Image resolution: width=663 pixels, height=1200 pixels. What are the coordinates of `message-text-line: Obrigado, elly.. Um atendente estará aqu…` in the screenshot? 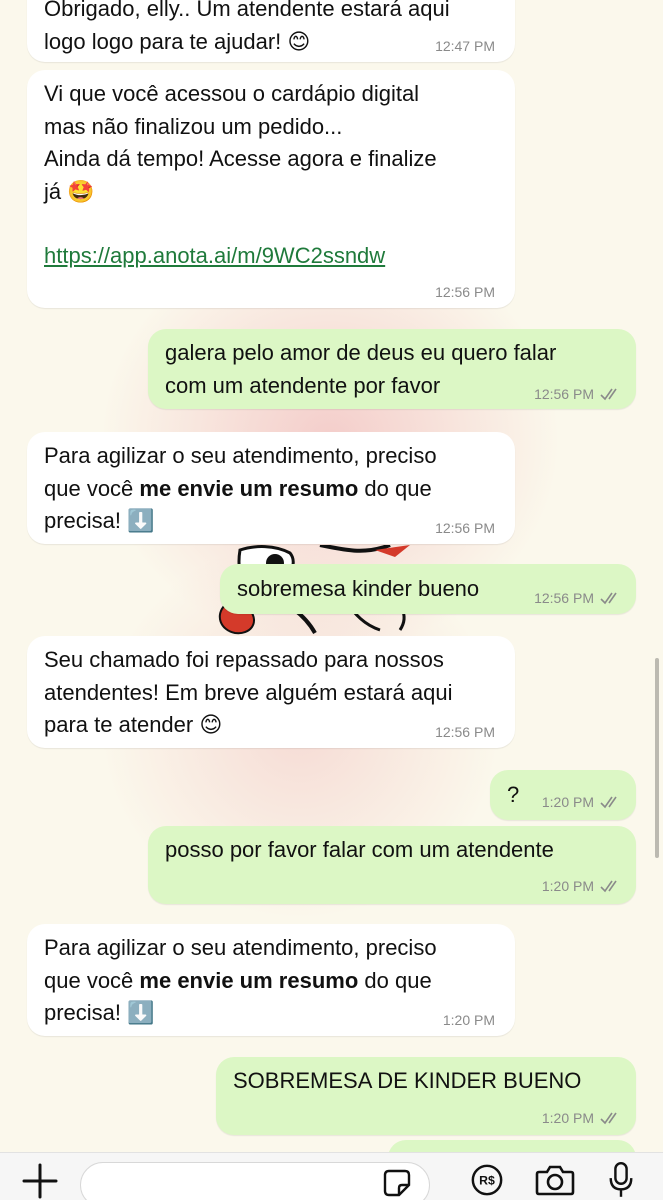 It's located at (247, 10).